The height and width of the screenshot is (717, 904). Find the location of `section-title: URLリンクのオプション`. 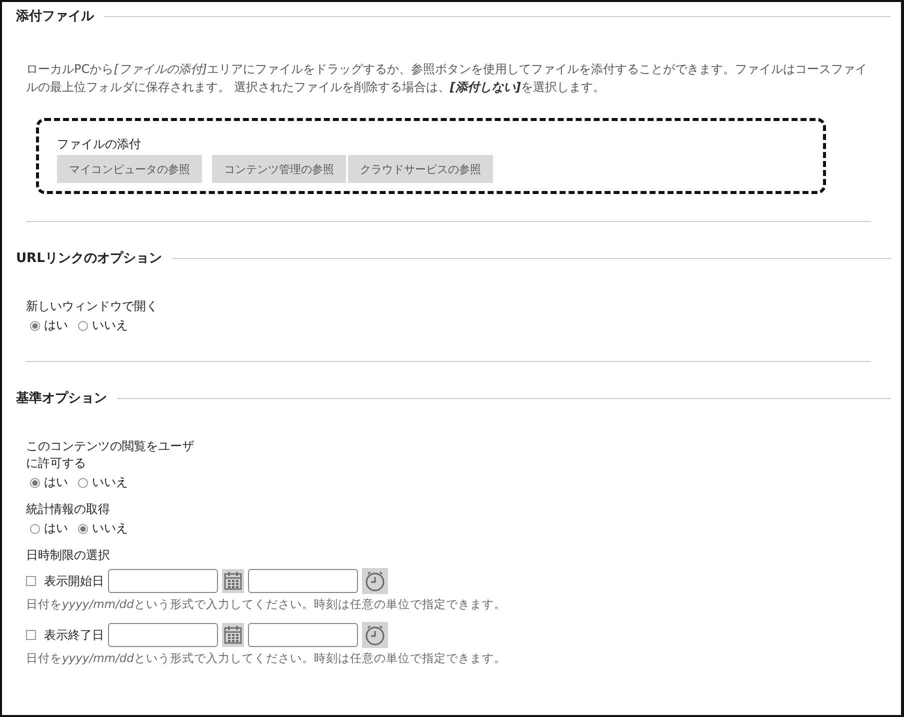

section-title: URLリンクのオプション is located at coordinates (89, 258).